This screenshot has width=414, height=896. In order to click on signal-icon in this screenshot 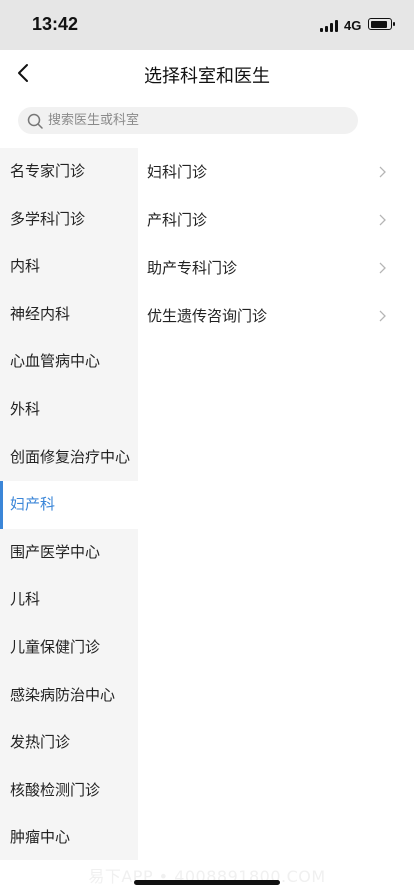, I will do `click(330, 26)`.